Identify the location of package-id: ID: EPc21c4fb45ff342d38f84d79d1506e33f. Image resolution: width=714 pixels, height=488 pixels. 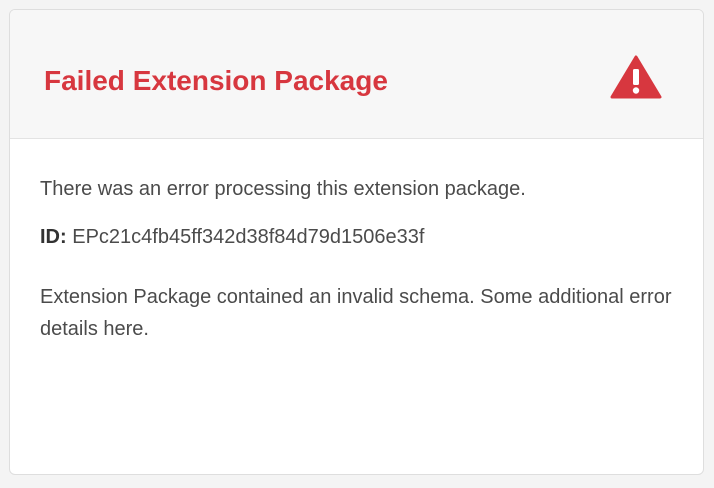
(360, 237).